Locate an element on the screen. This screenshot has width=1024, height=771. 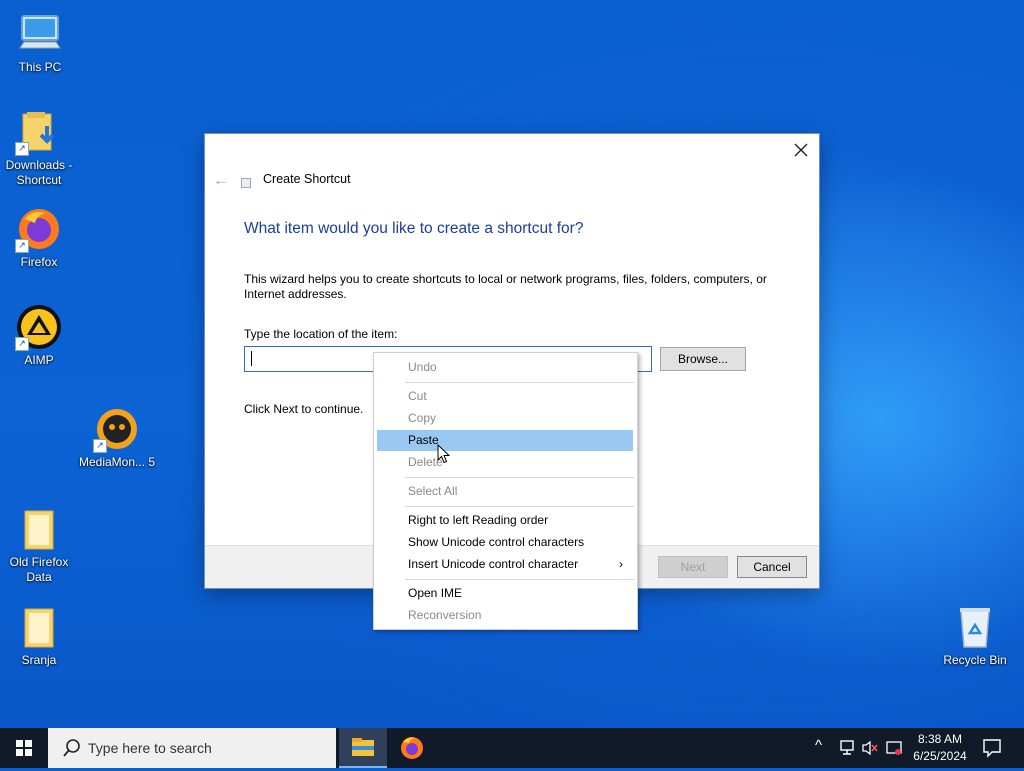
windows-logo-icon is located at coordinates (24, 748).